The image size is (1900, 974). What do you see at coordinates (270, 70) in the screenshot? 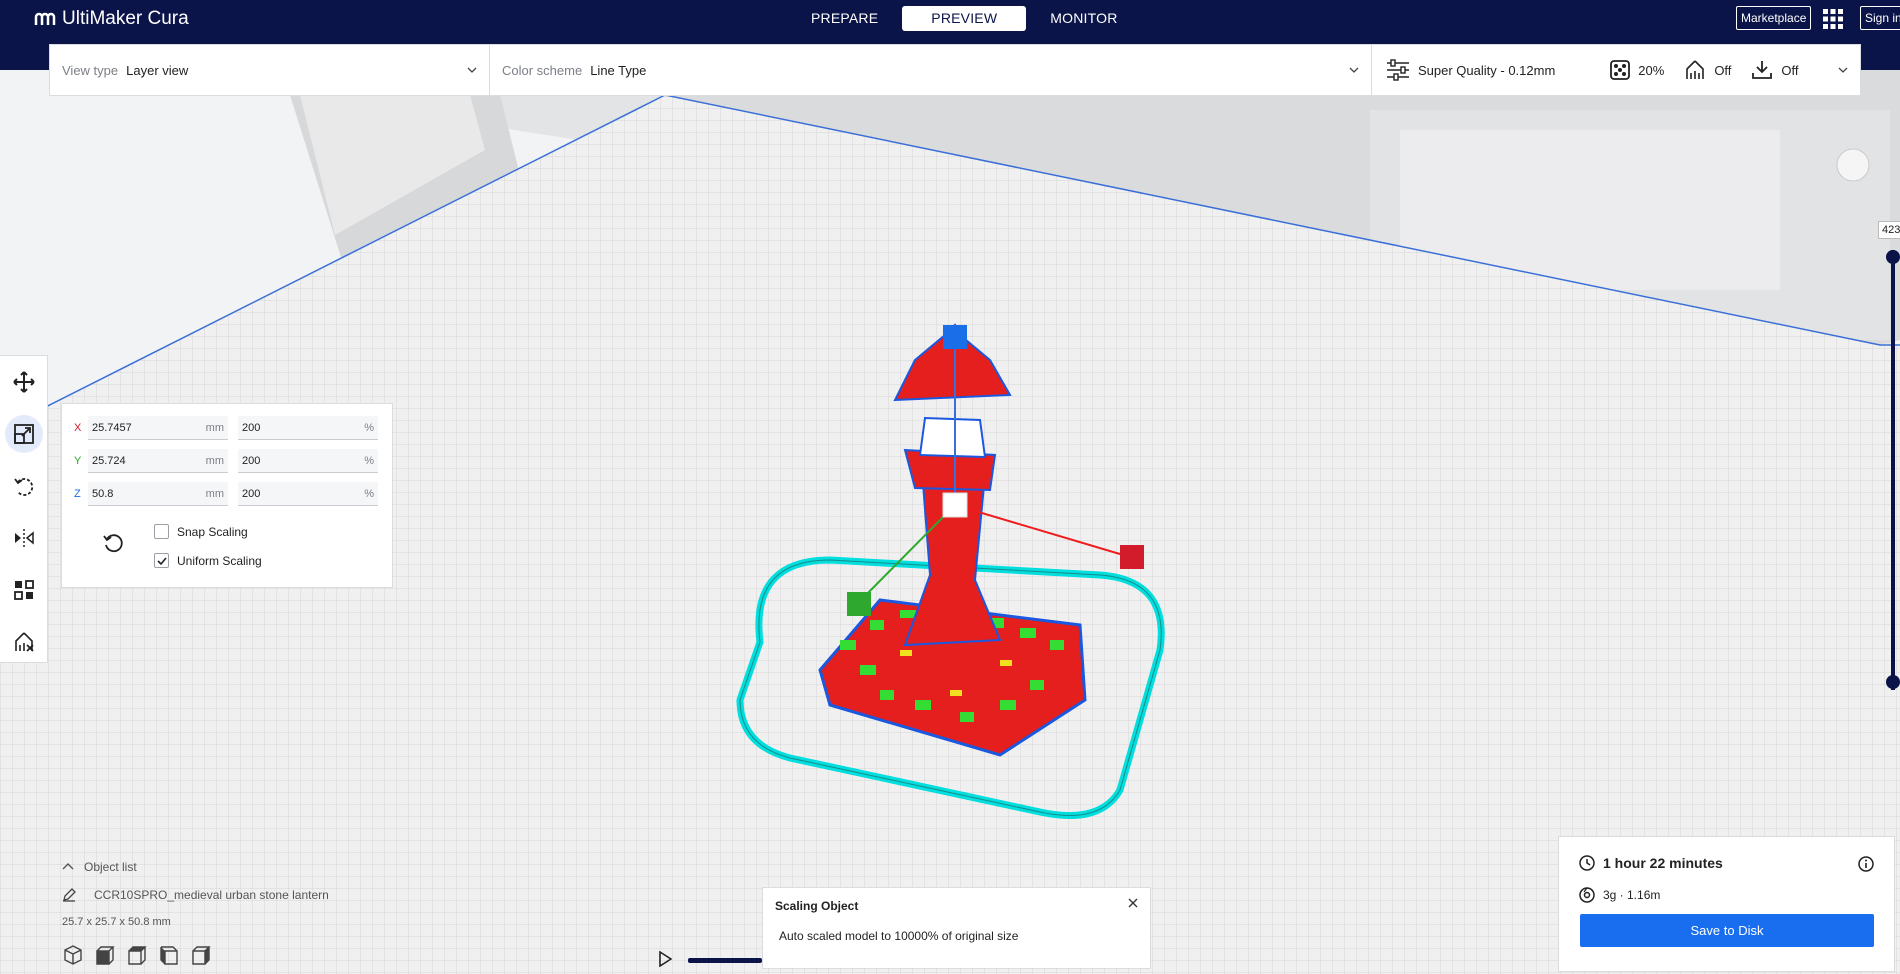
I see `view-type-dropdown: View type Layer view` at bounding box center [270, 70].